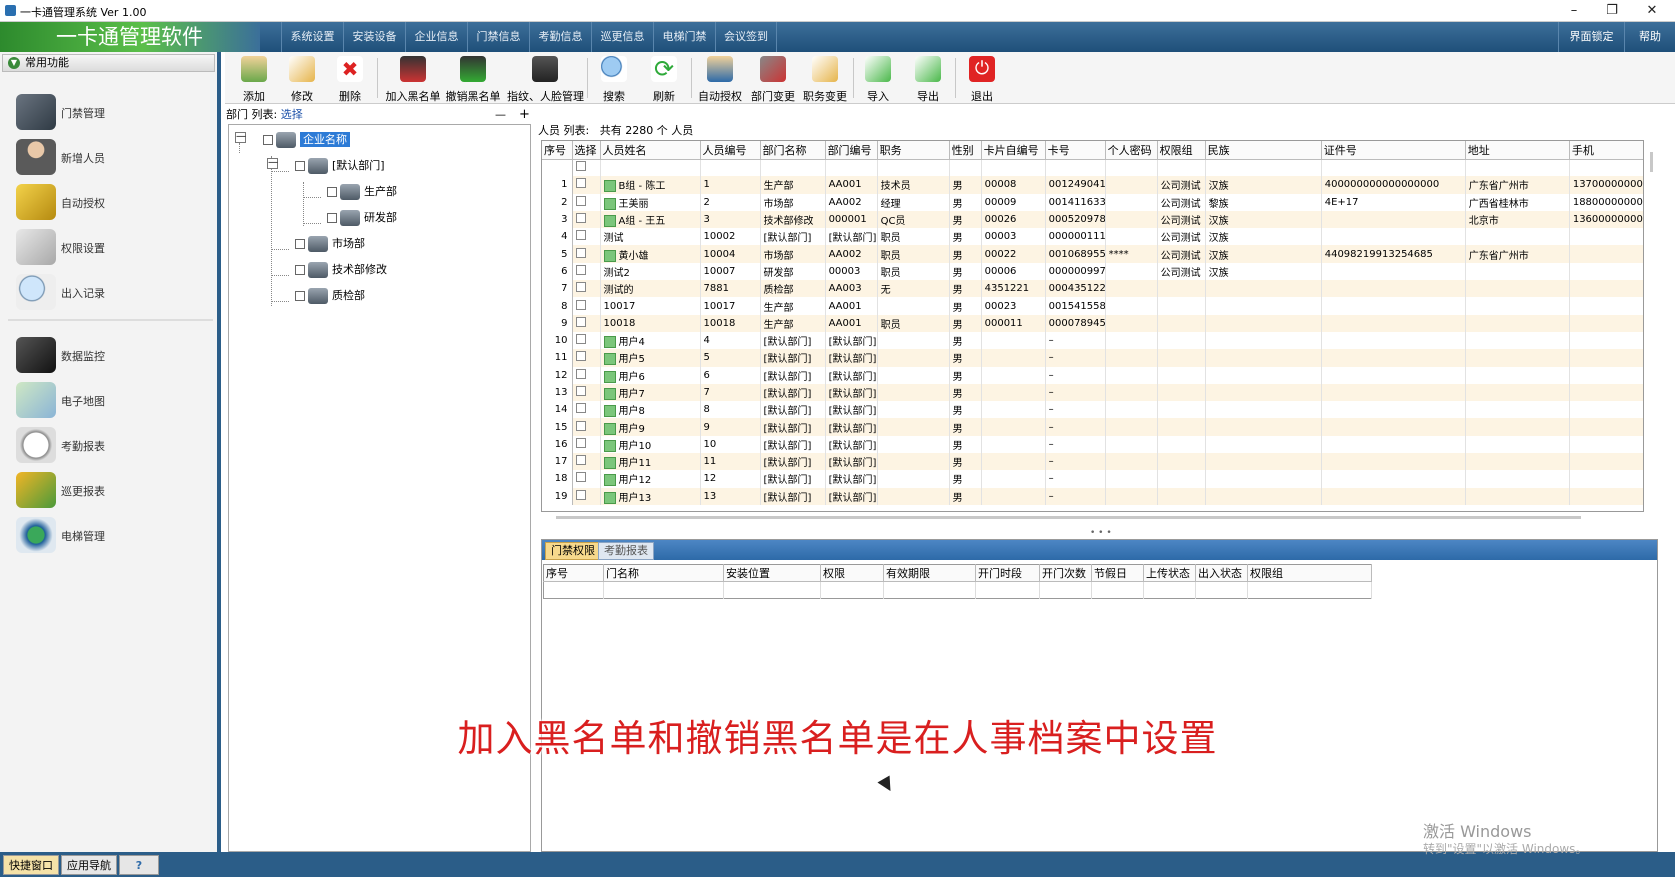 The width and height of the screenshot is (1675, 877). What do you see at coordinates (622, 37) in the screenshot?
I see `menu-patrol-info: 巡更信息` at bounding box center [622, 37].